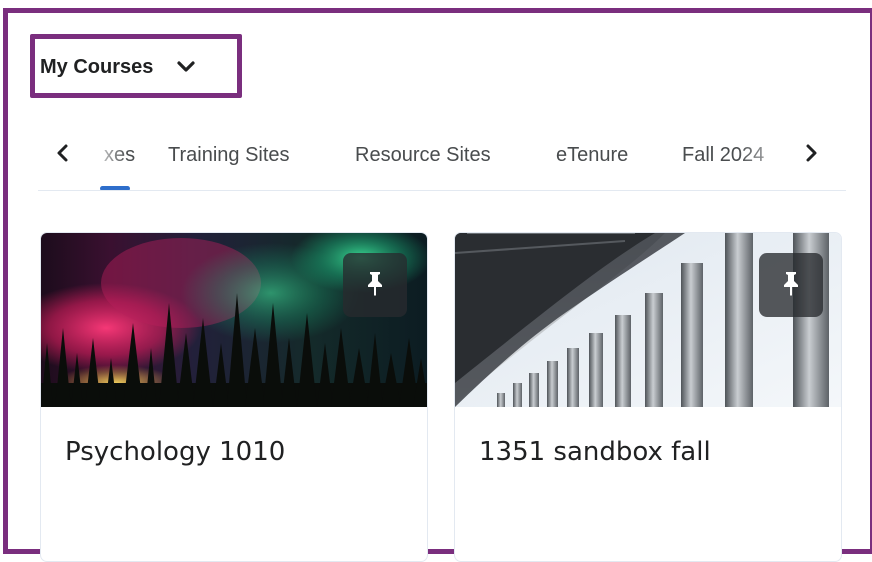 The width and height of the screenshot is (872, 562). I want to click on chevron-left-icon, so click(63, 155).